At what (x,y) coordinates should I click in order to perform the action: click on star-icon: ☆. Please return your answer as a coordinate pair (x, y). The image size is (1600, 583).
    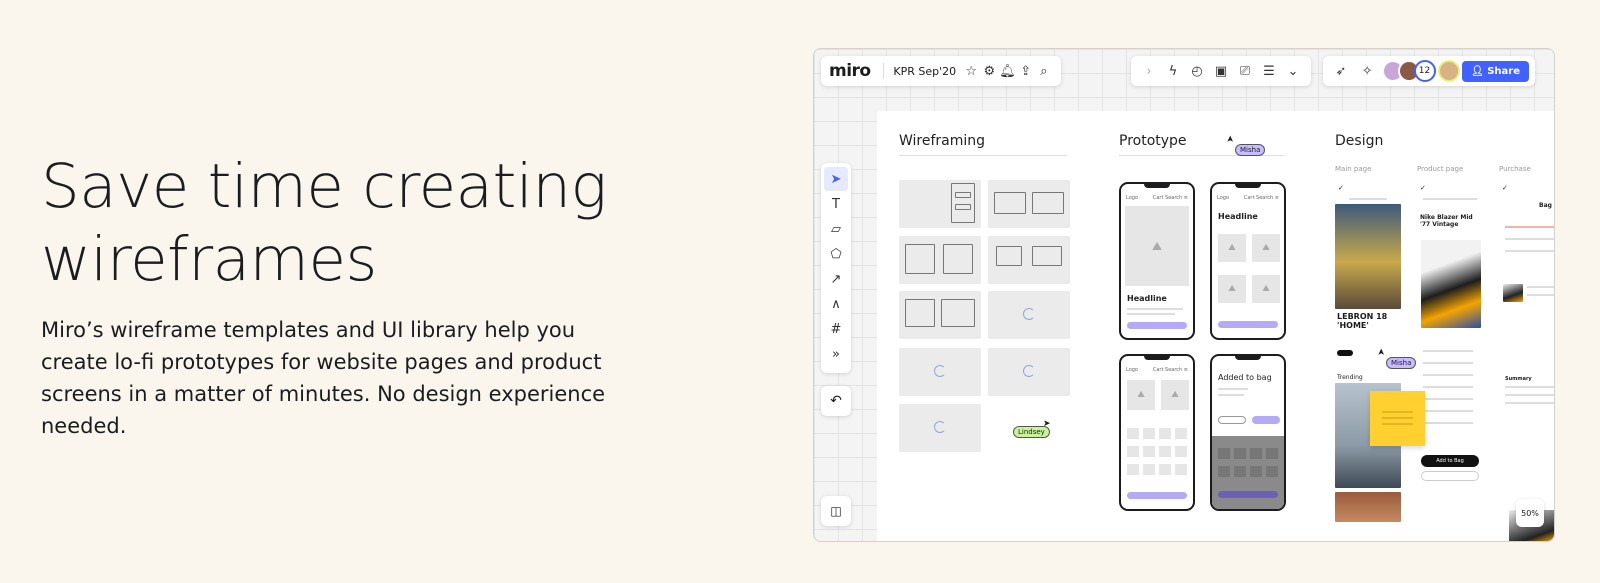
    Looking at the image, I should click on (971, 71).